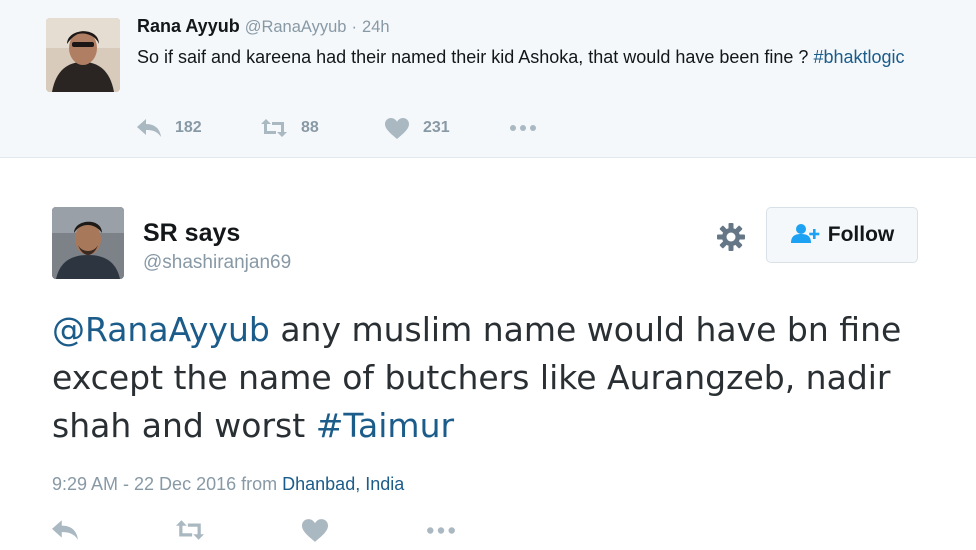 The height and width of the screenshot is (550, 976). What do you see at coordinates (161, 329) in the screenshot?
I see `mention-link: @RanaAyyub` at bounding box center [161, 329].